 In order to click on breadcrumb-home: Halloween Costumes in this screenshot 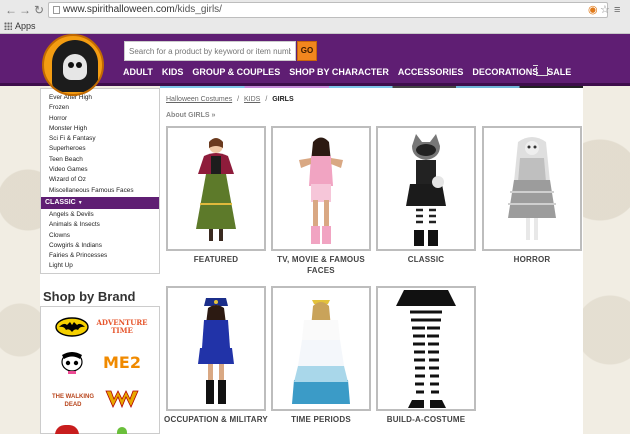, I will do `click(199, 99)`.